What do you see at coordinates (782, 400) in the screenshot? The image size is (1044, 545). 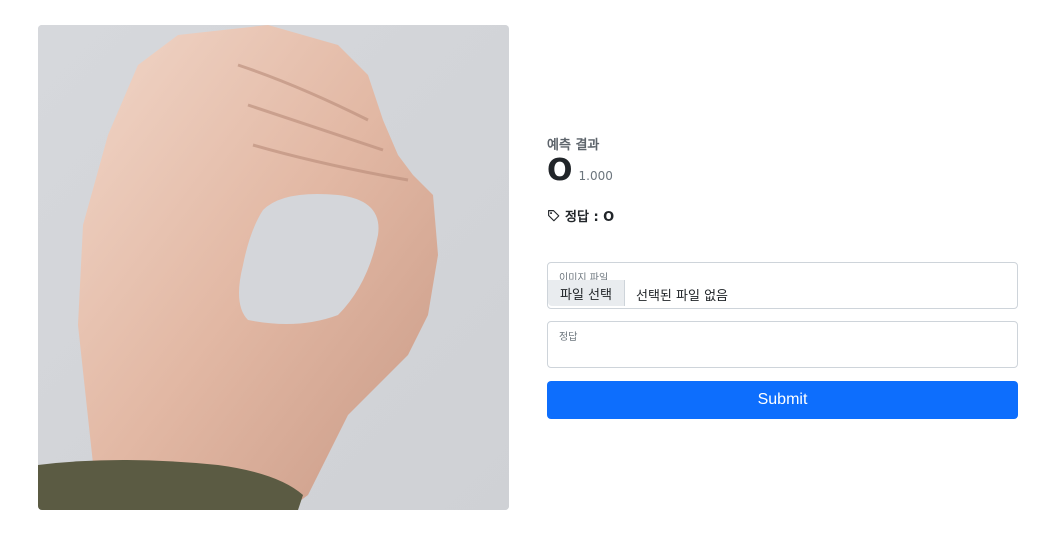 I see `submit-button: Submit` at bounding box center [782, 400].